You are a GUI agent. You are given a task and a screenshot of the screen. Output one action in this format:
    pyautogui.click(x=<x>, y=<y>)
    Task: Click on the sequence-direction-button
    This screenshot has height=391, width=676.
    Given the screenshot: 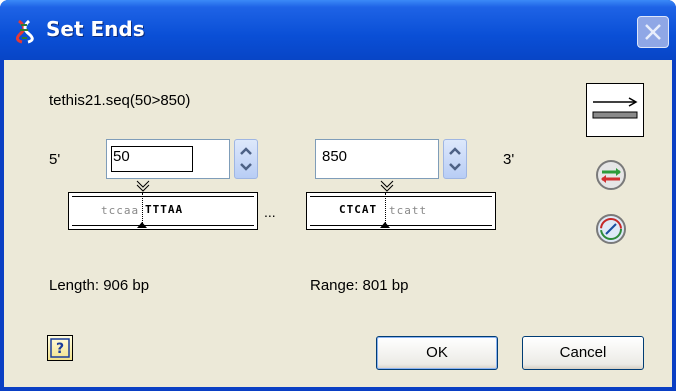 What is the action you would take?
    pyautogui.click(x=615, y=110)
    